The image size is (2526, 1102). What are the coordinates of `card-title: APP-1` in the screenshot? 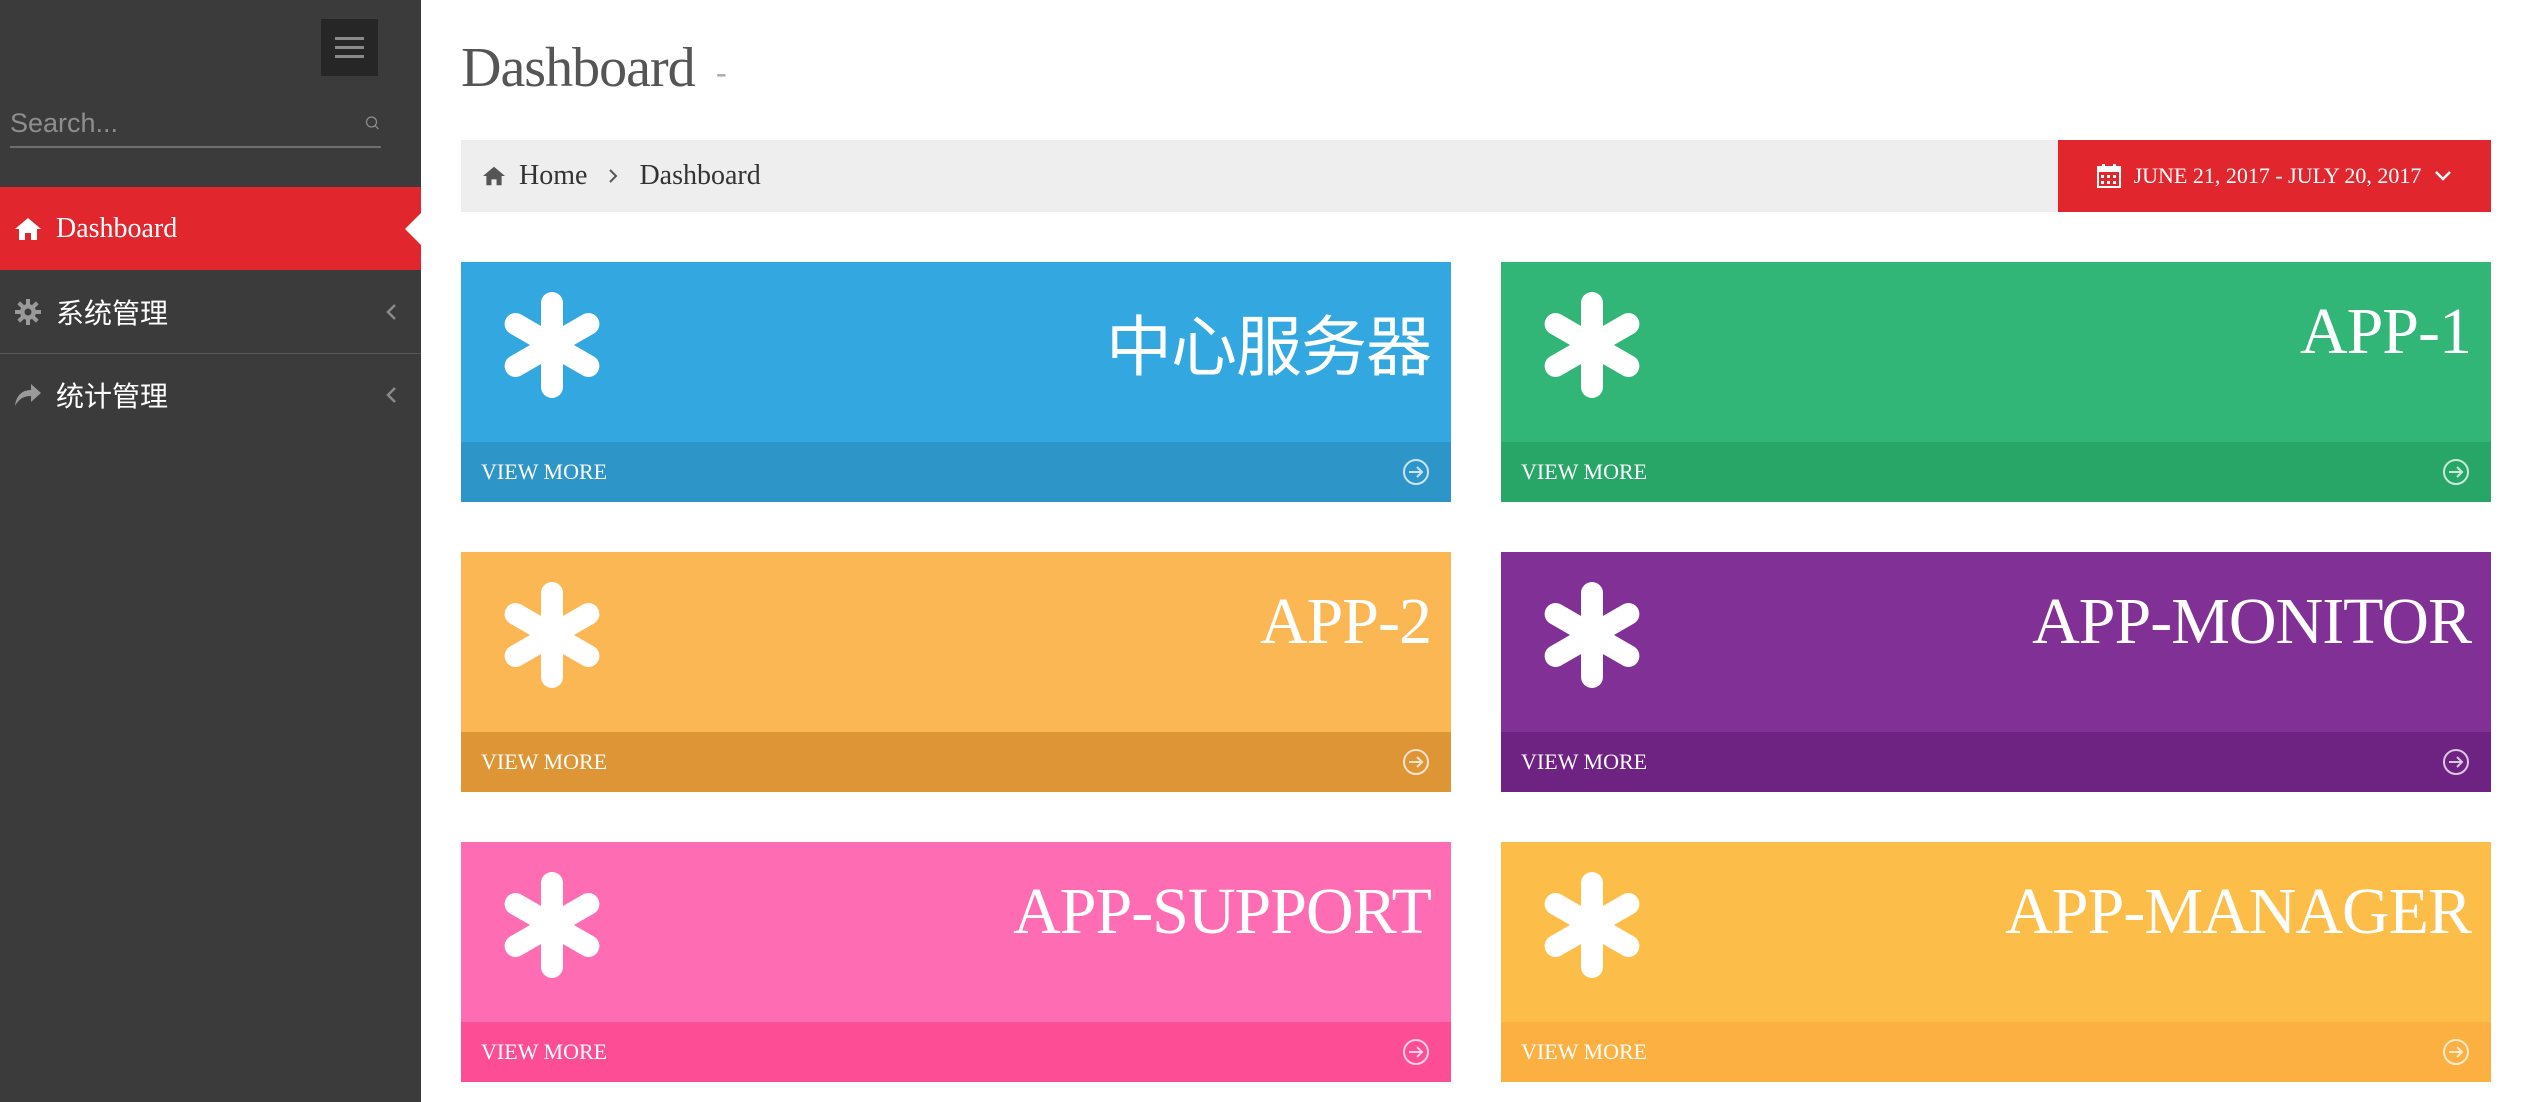 It's located at (2385, 331).